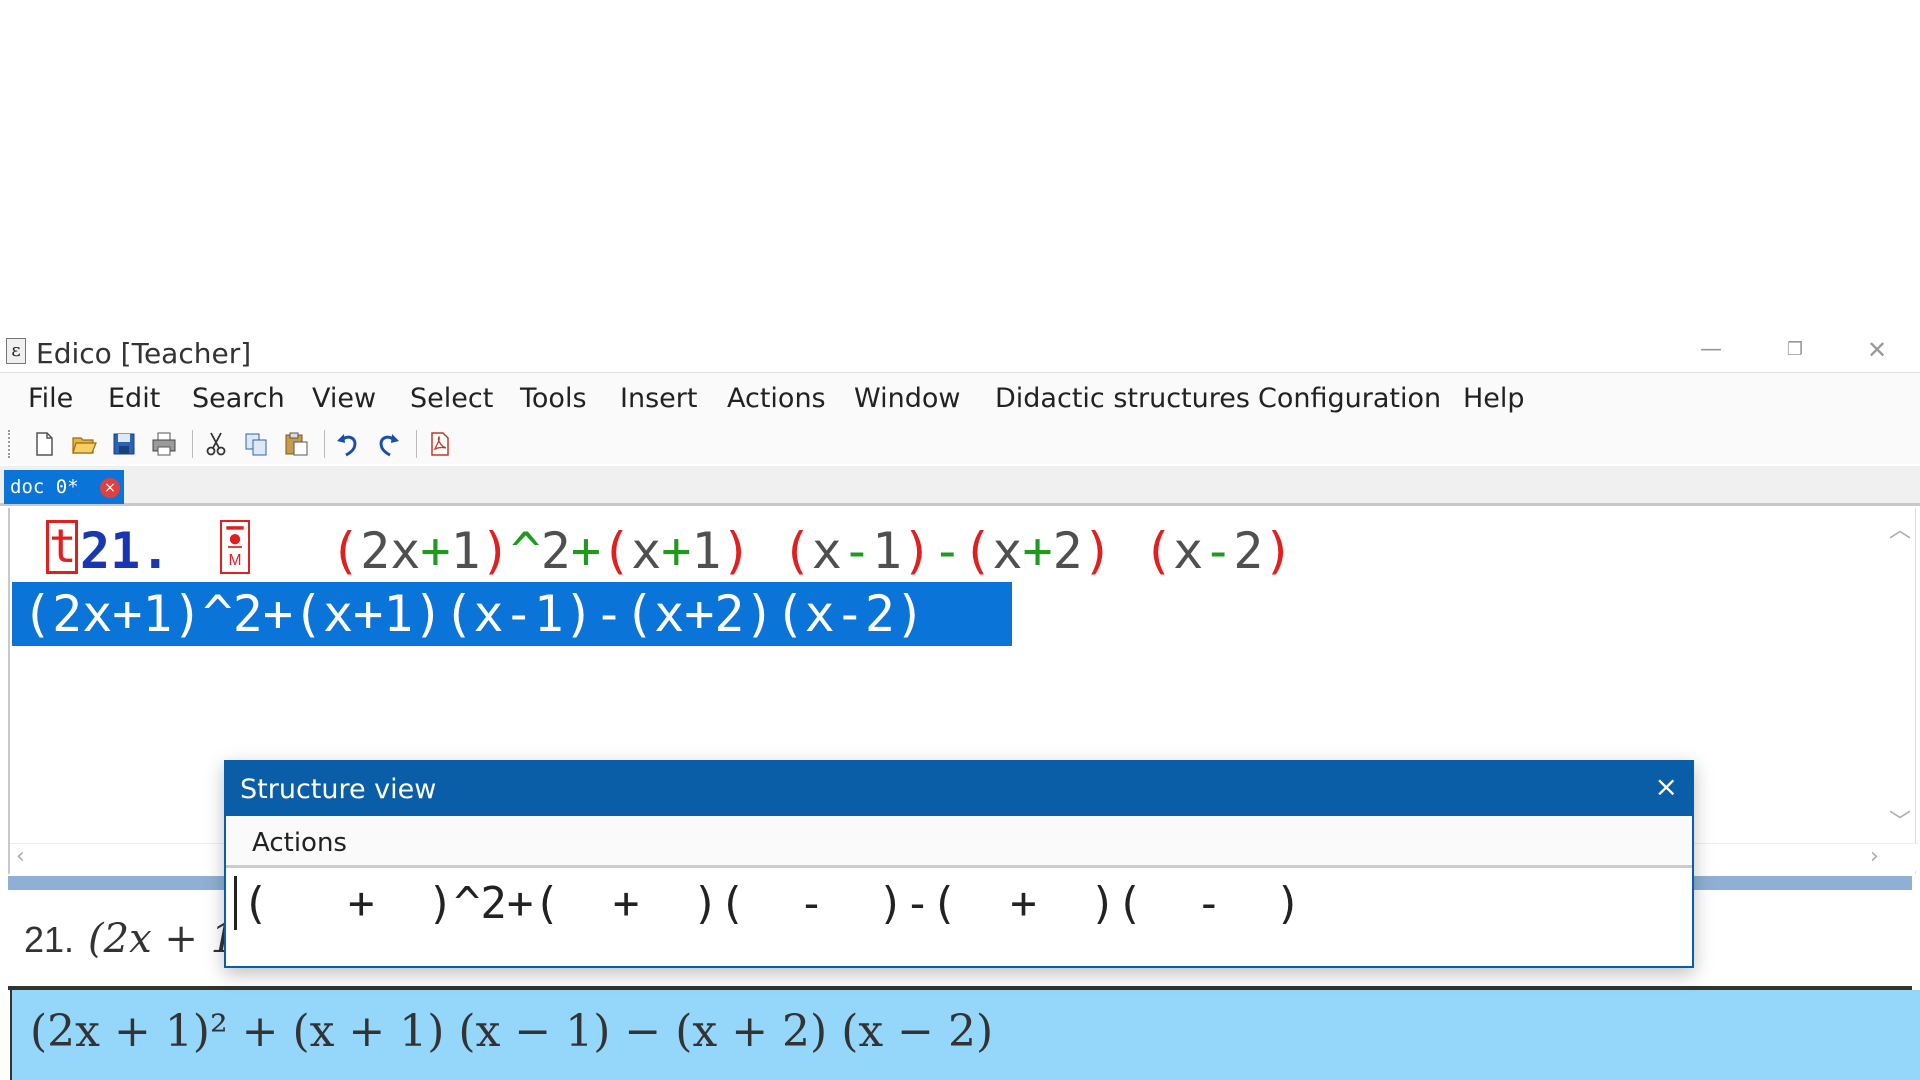  Describe the element at coordinates (162, 939) in the screenshot. I see `preview-expression: (2x + 1` at that location.